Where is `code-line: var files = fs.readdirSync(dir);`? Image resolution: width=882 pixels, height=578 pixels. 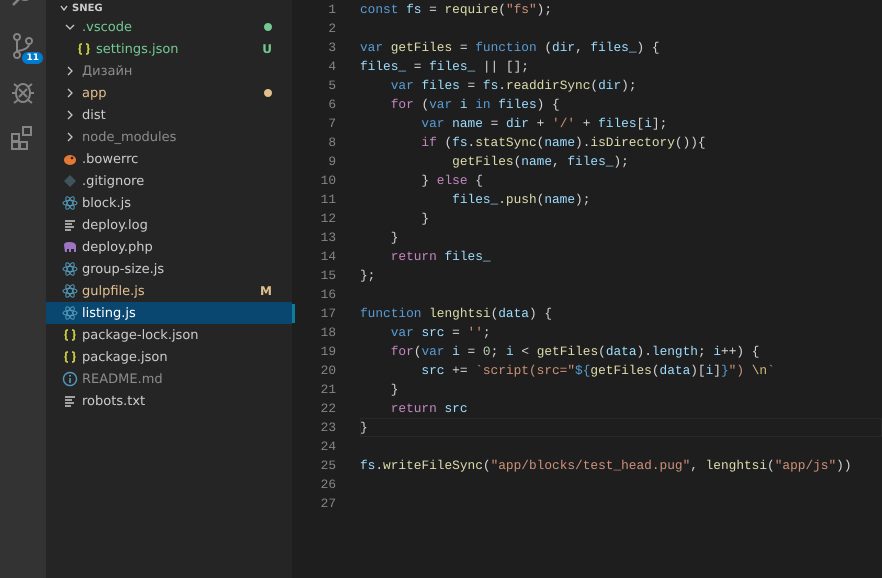 code-line: var files = fs.readdirSync(dir); is located at coordinates (513, 85).